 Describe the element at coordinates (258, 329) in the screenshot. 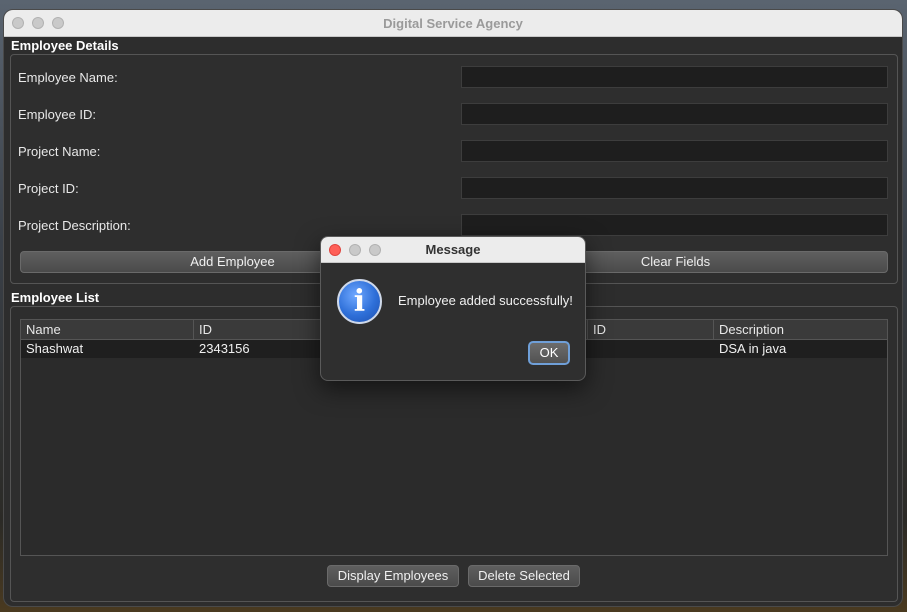

I see `column-header-id: ID` at that location.